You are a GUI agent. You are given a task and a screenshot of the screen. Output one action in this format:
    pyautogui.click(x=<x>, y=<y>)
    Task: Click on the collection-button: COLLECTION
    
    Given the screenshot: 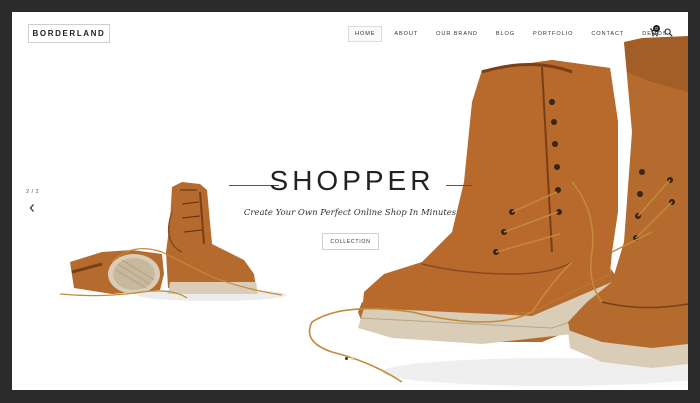 What is the action you would take?
    pyautogui.click(x=350, y=241)
    